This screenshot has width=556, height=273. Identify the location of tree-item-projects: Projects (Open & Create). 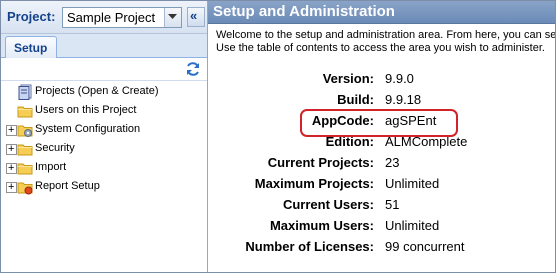
(104, 92).